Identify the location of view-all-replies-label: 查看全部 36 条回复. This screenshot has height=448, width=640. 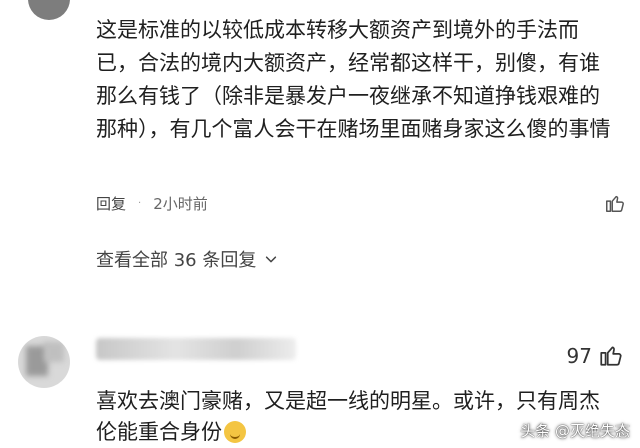
(176, 260).